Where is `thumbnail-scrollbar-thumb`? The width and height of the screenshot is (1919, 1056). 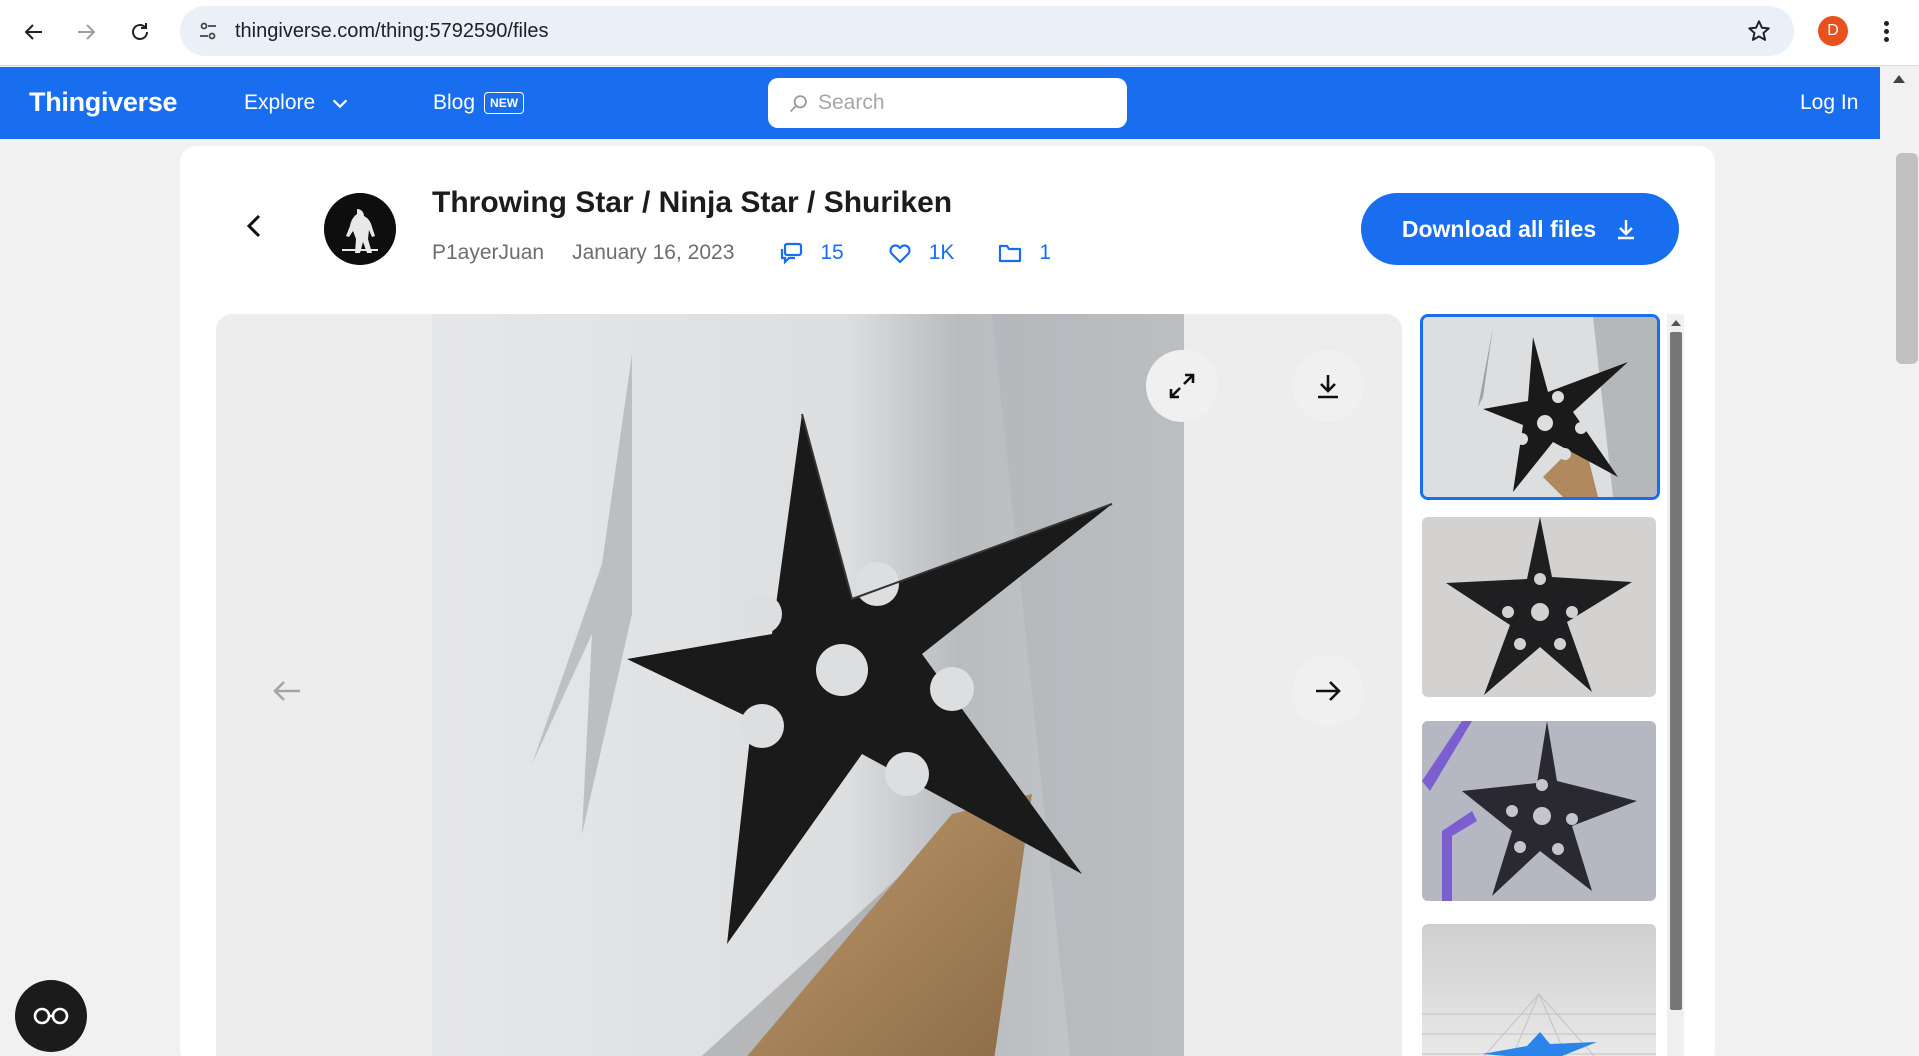 thumbnail-scrollbar-thumb is located at coordinates (1676, 671).